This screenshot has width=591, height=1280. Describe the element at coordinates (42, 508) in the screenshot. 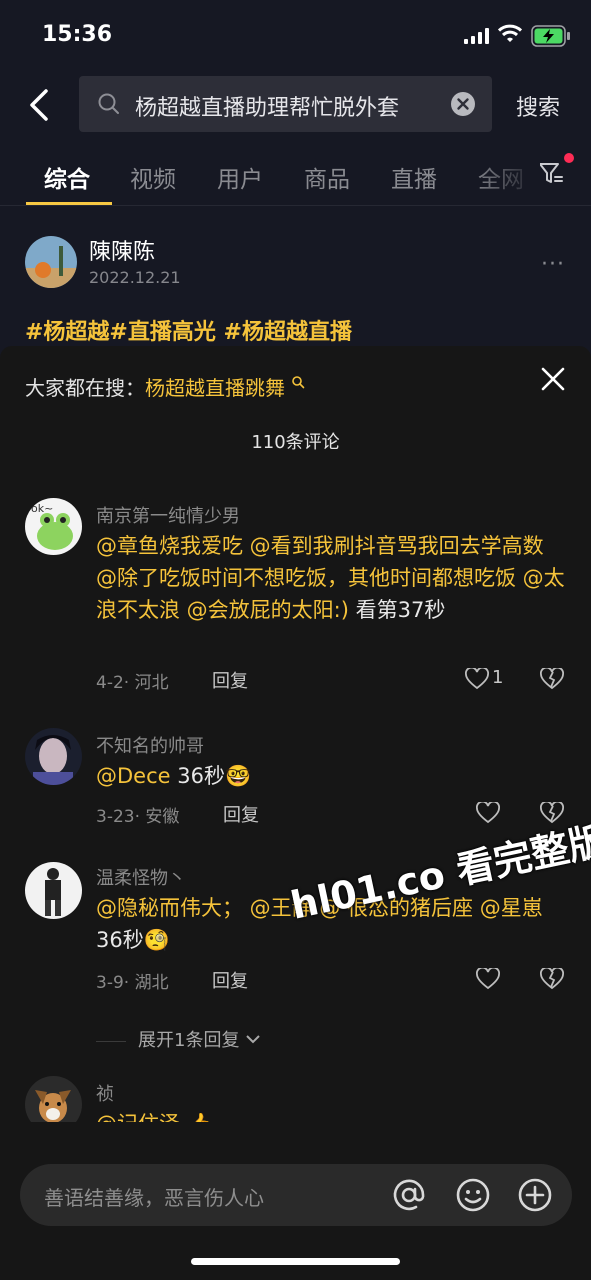

I see `svg-text: ok~` at that location.